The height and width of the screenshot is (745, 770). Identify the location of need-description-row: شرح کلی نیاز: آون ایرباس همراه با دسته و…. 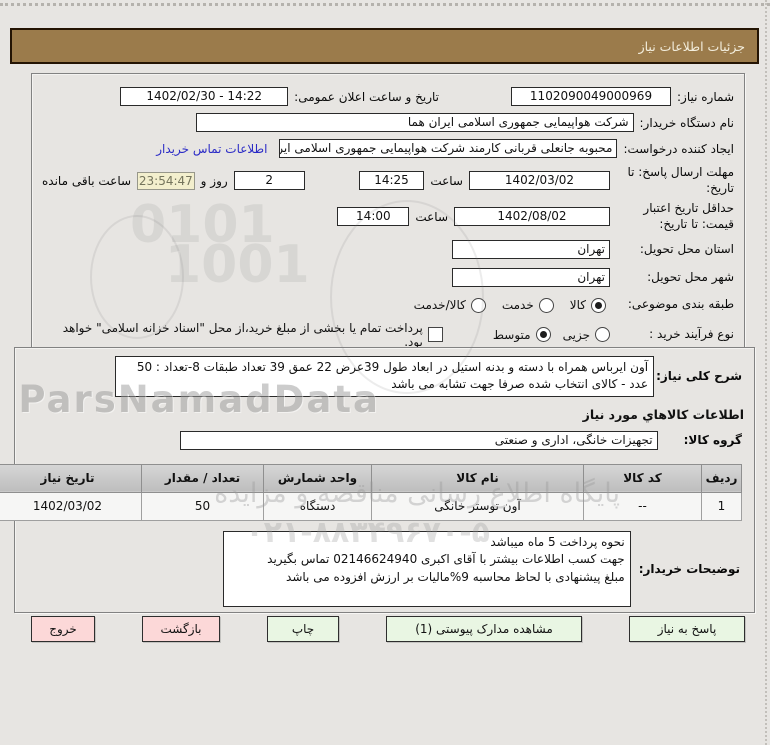
(384, 376).